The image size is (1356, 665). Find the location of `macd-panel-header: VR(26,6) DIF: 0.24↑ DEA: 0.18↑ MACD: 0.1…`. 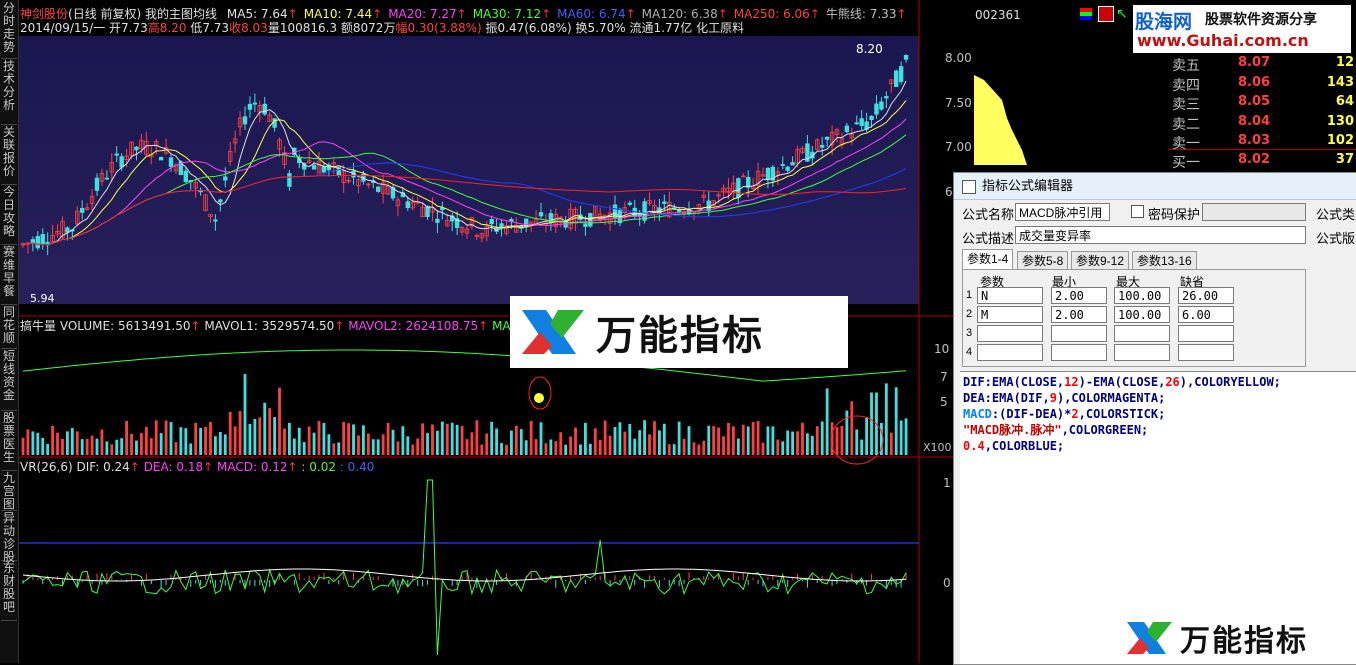

macd-panel-header: VR(26,6) DIF: 0.24↑ DEA: 0.18↑ MACD: 0.1… is located at coordinates (197, 467).